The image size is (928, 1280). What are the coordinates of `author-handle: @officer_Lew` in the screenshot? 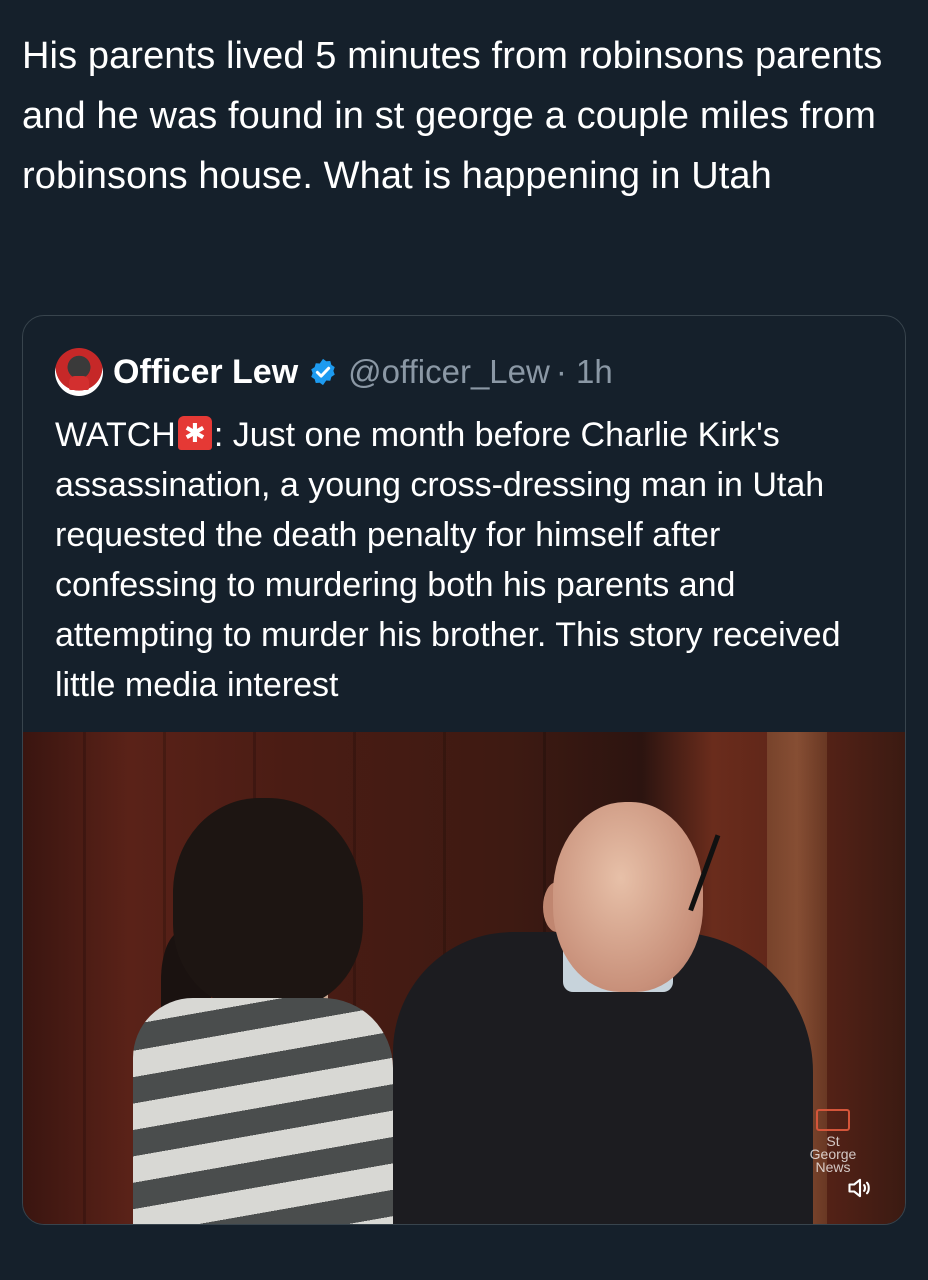 It's located at (449, 372).